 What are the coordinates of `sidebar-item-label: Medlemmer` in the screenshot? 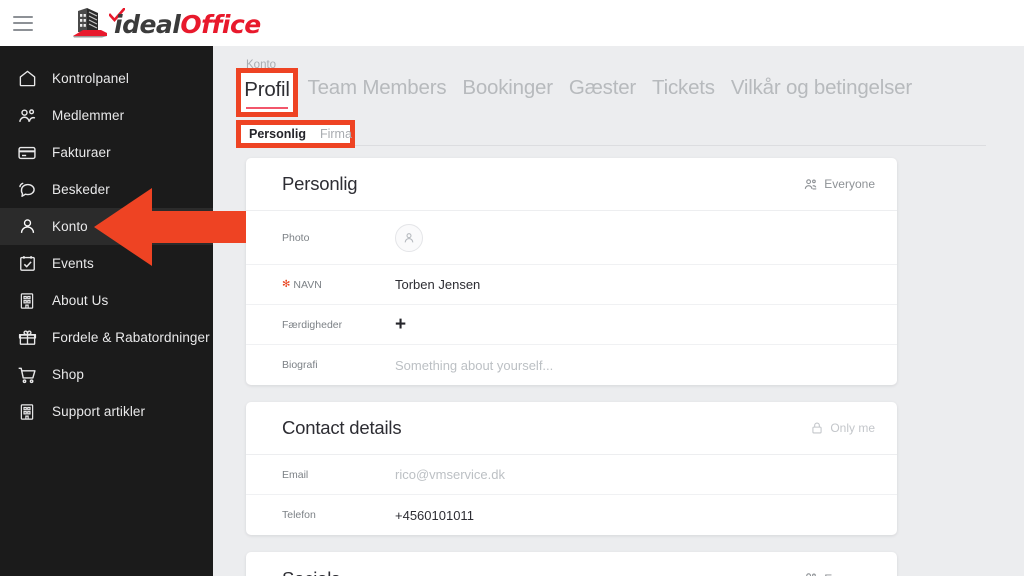 It's located at (88, 115).